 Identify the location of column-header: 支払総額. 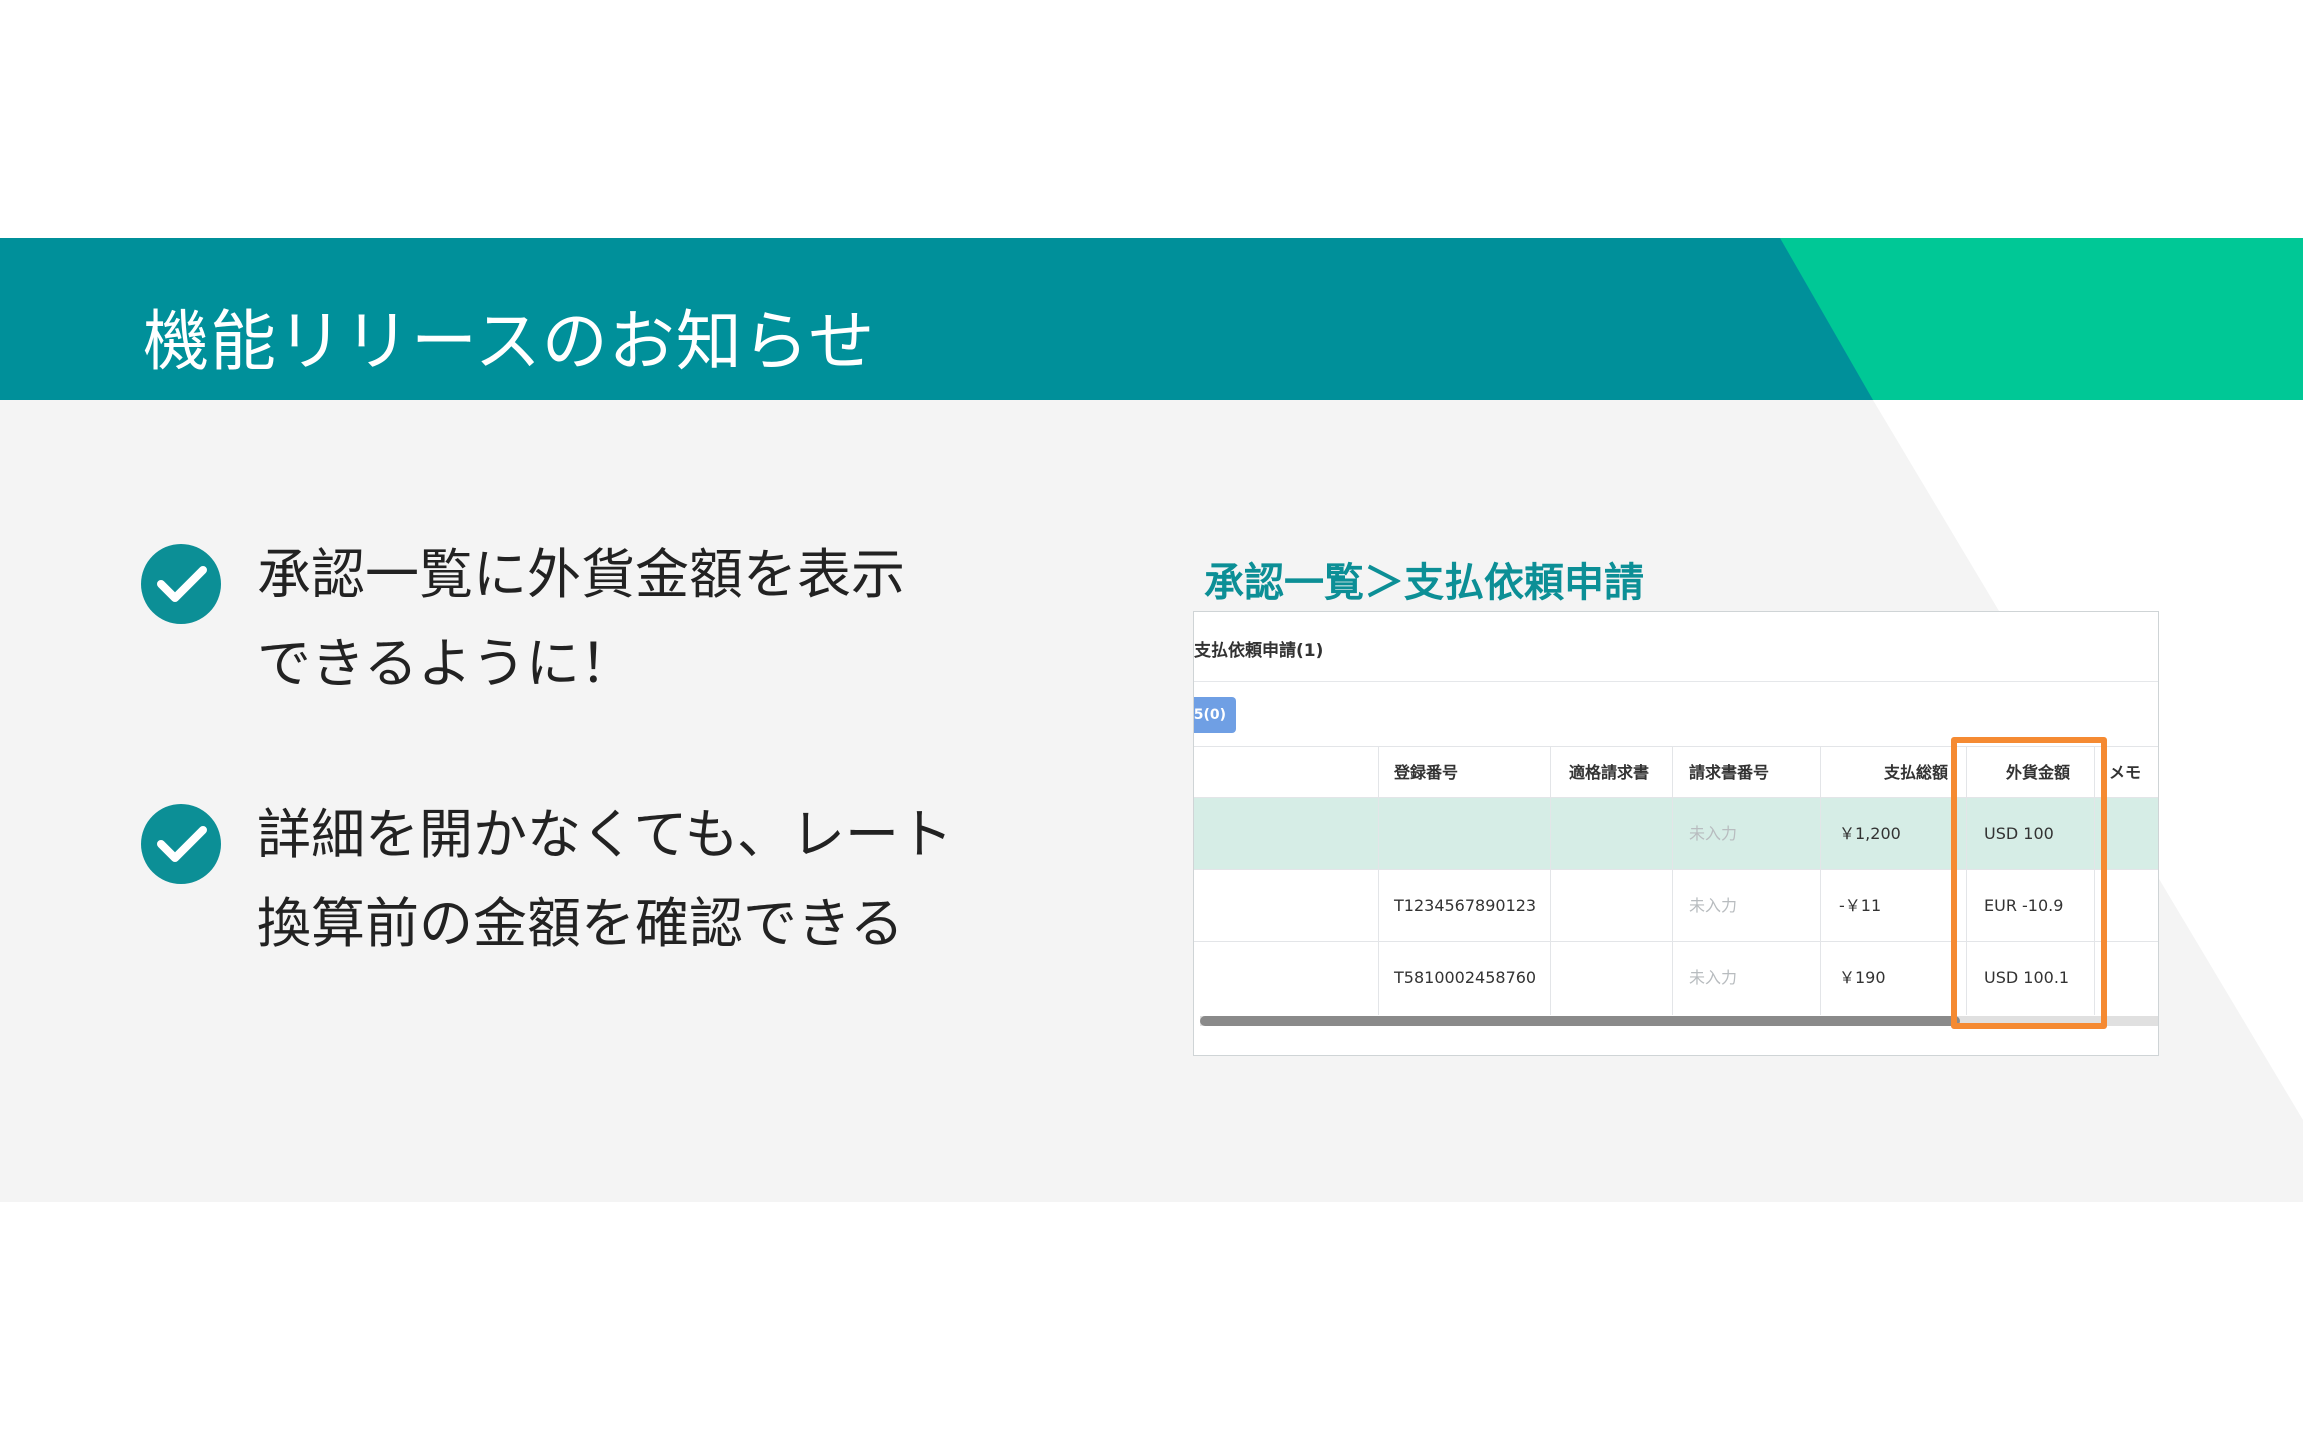
(1916, 772).